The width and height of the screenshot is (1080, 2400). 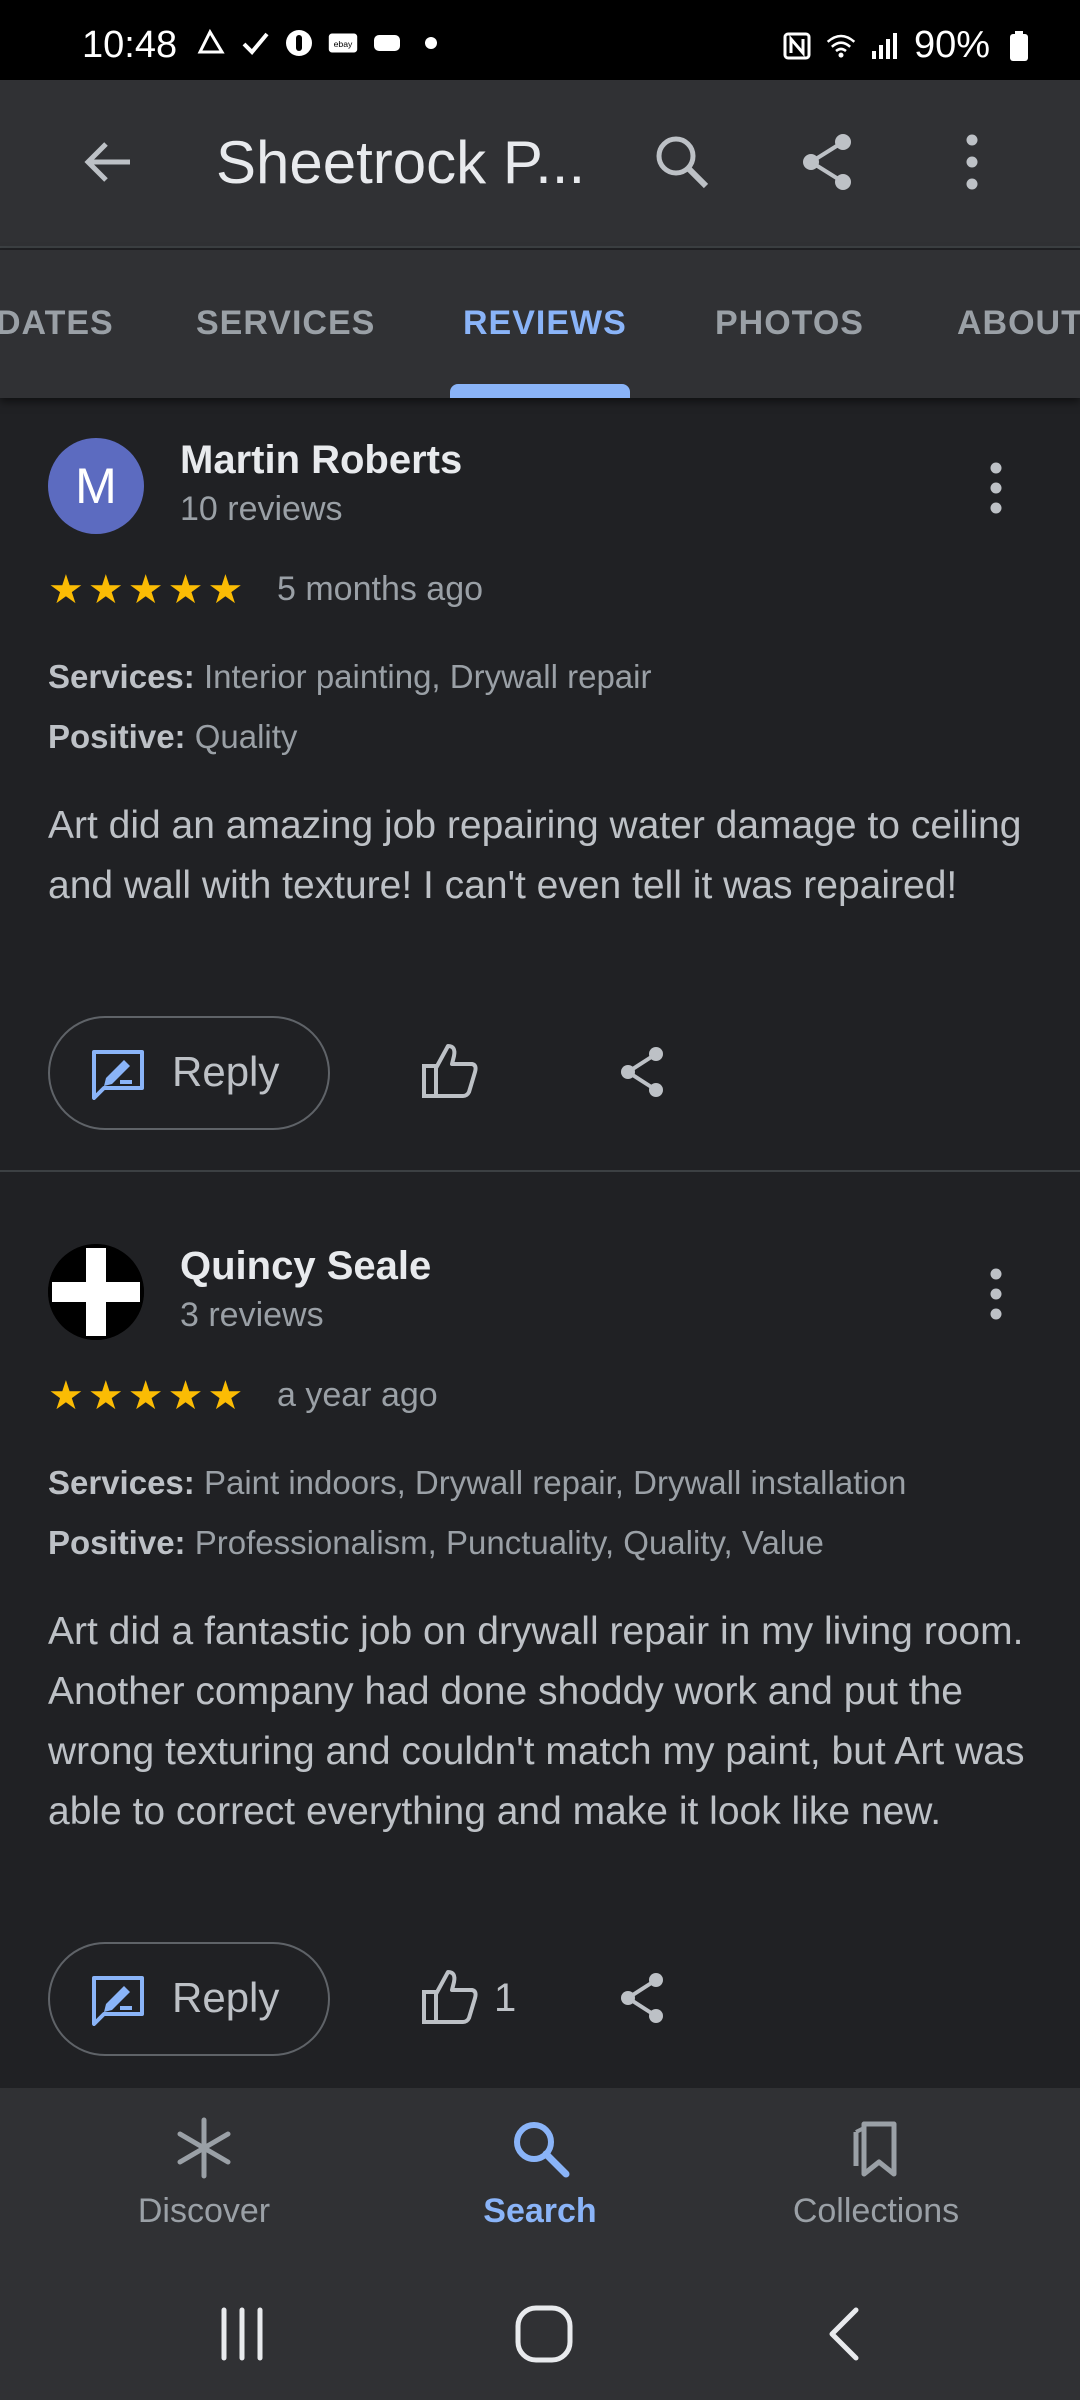 What do you see at coordinates (431, 43) in the screenshot?
I see `dot-icon` at bounding box center [431, 43].